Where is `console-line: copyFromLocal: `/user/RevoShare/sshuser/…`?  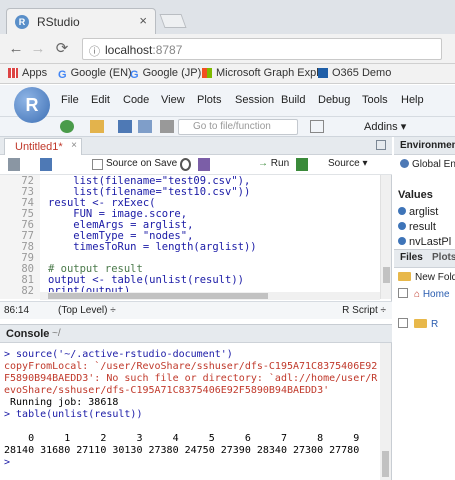 console-line: copyFromLocal: `/user/RevoShare/sshuser/… is located at coordinates (191, 366).